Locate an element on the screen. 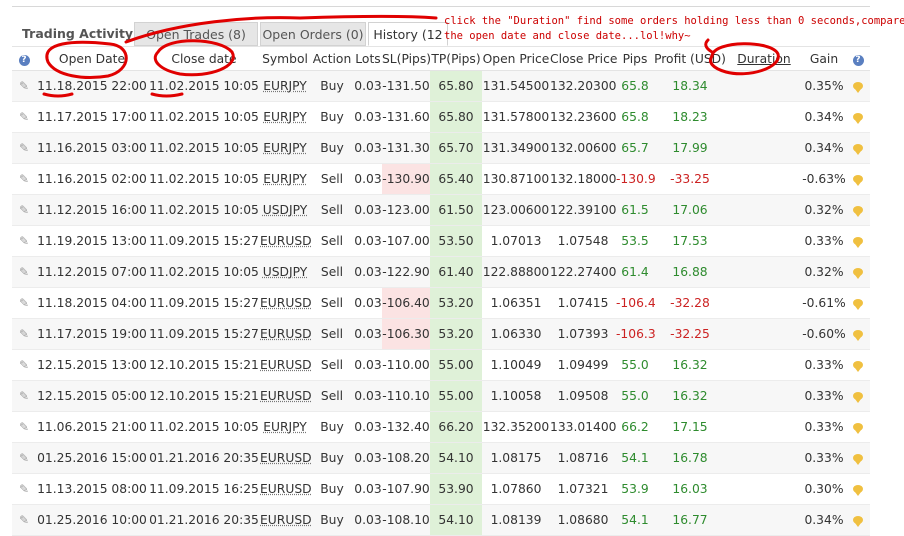 This screenshot has height=536, width=904. header-duration: Duration is located at coordinates (764, 58).